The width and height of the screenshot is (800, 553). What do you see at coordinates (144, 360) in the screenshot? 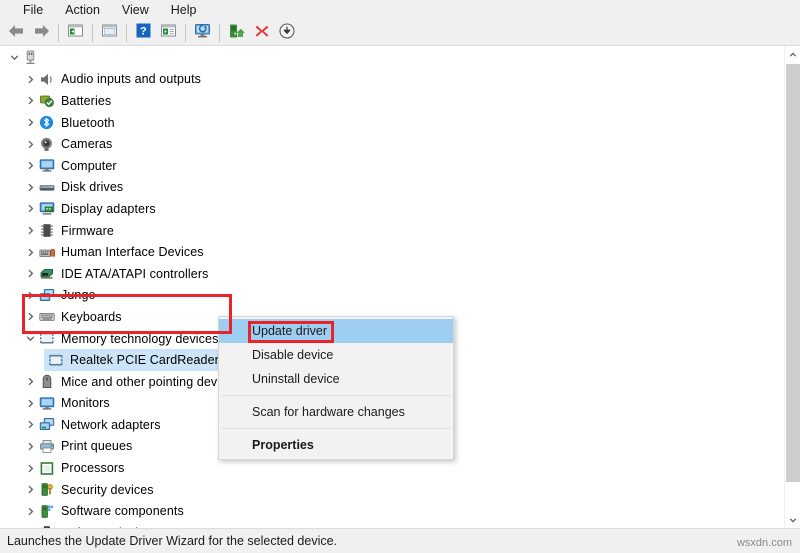
I see `tree-item-label: Realtek PCIE CardReader` at bounding box center [144, 360].